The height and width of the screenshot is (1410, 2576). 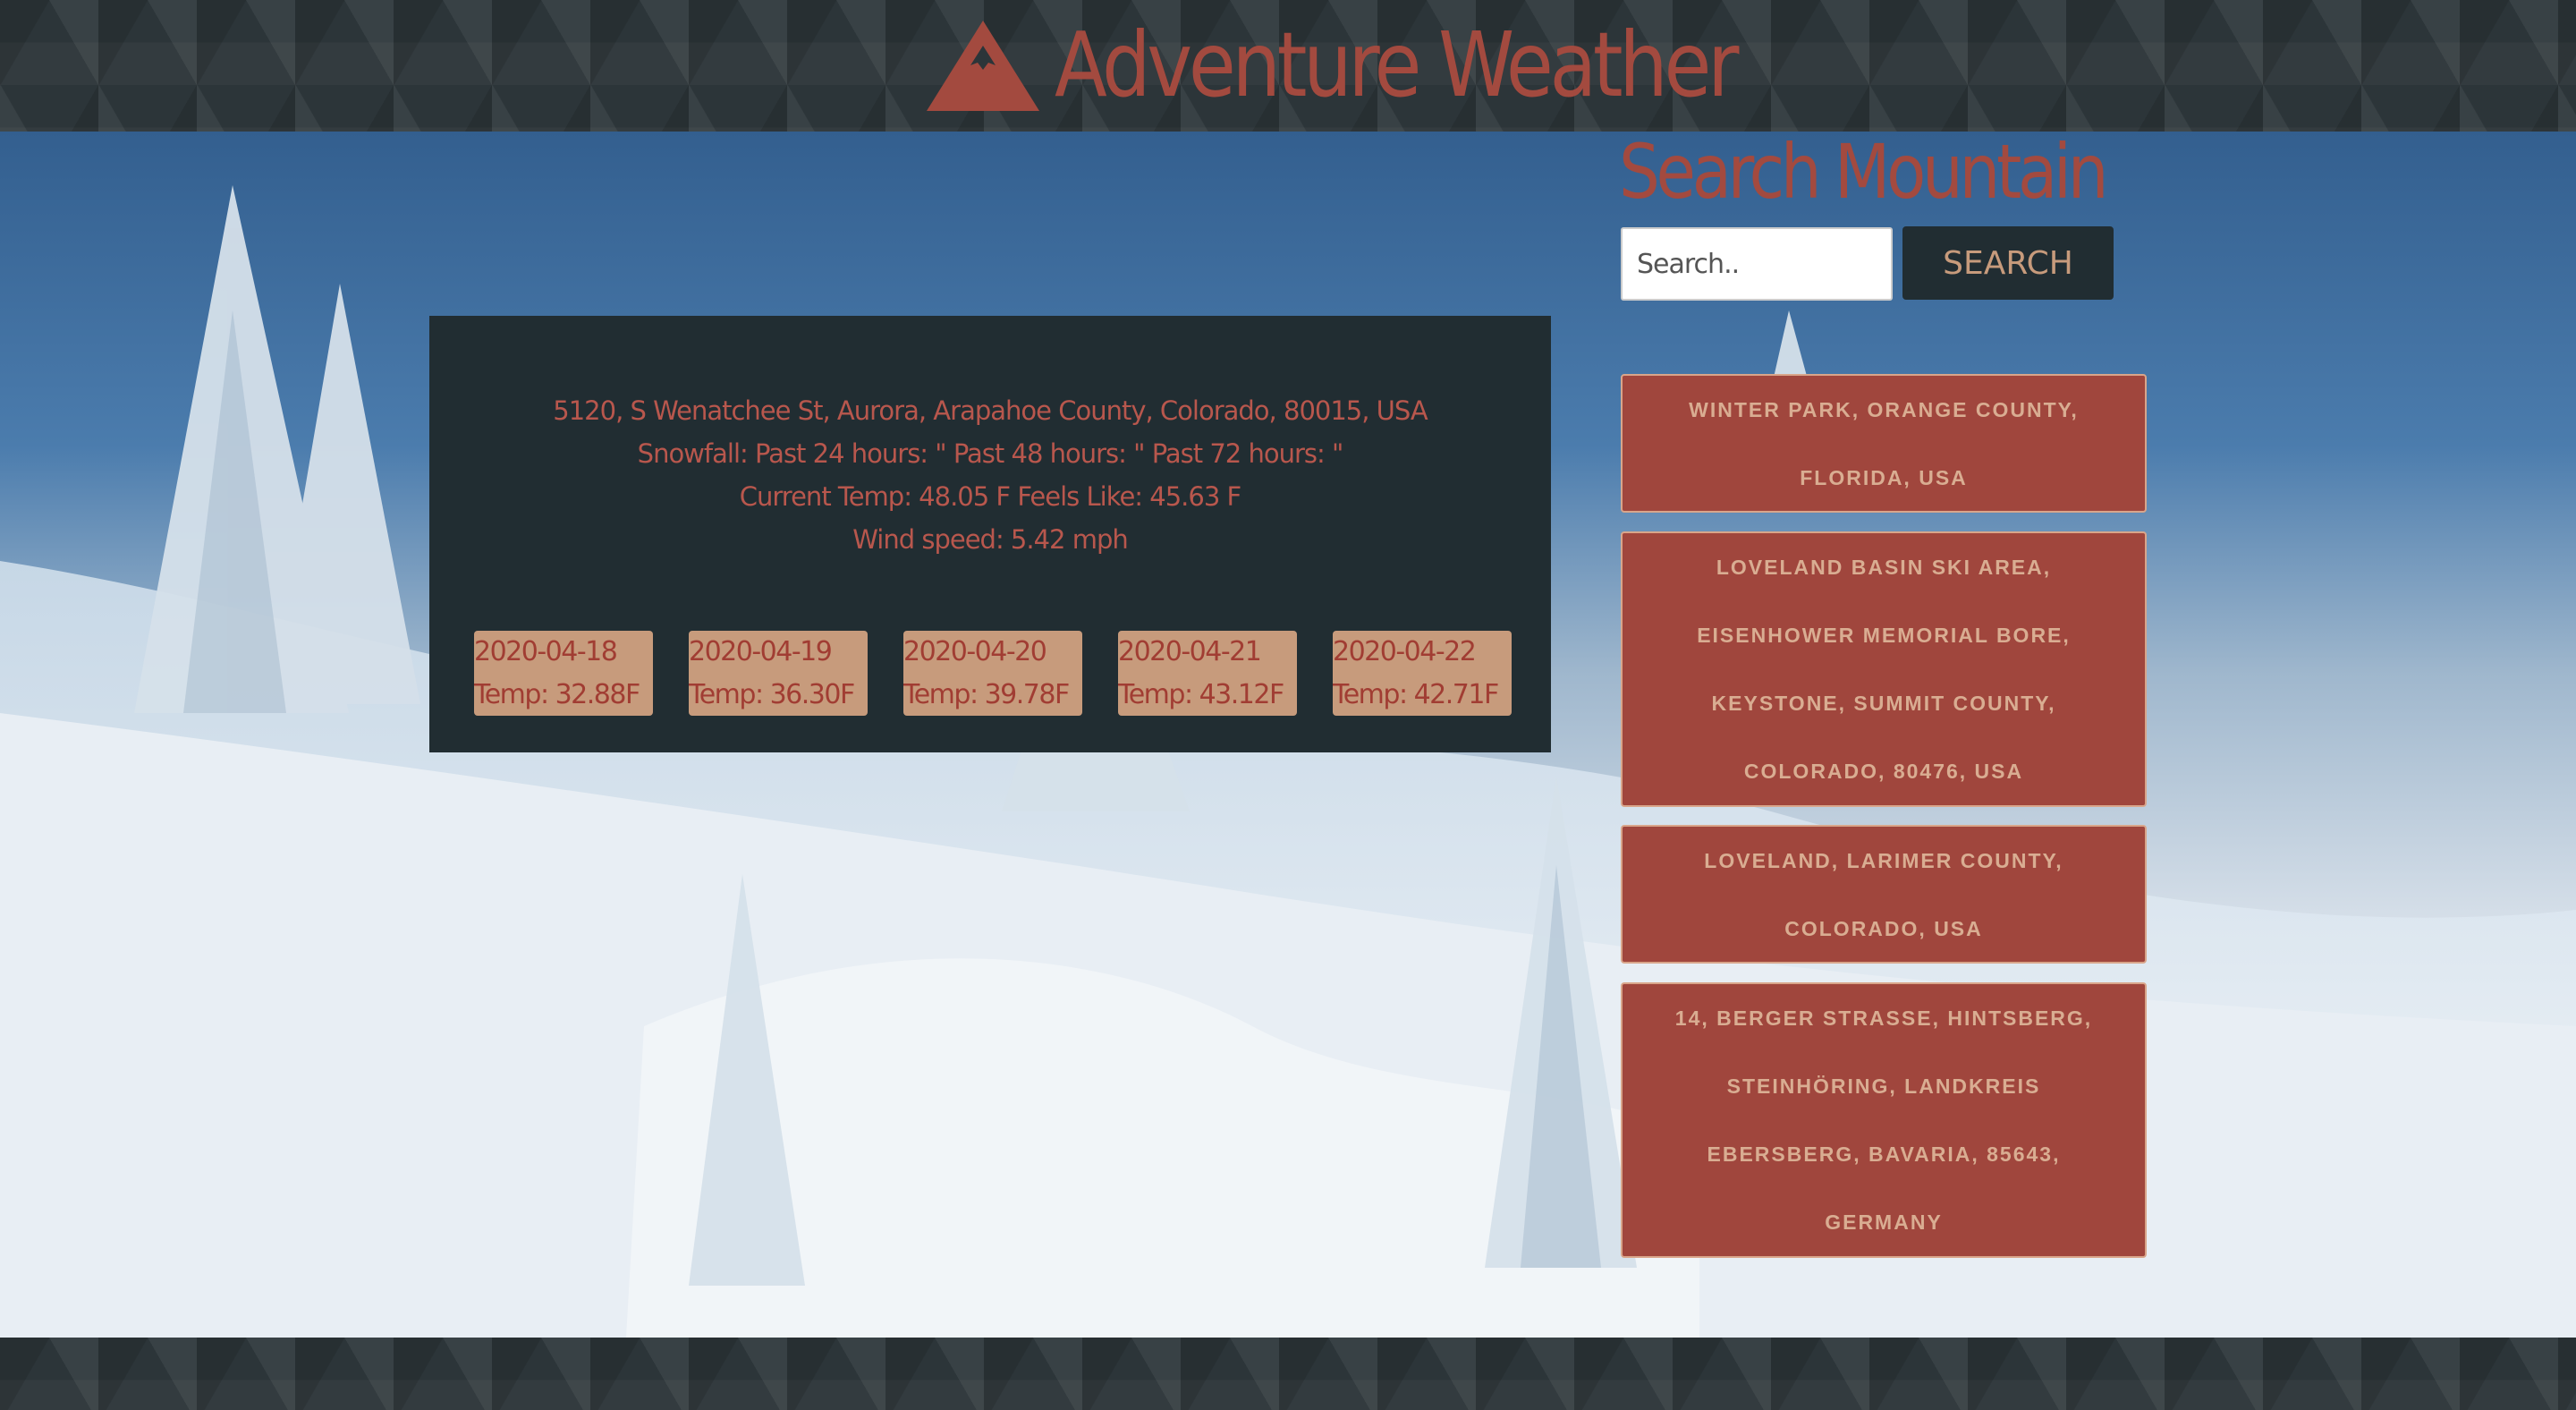 I want to click on forecast-card: 2020-04-21 Temp: 43.12F, so click(x=1207, y=673).